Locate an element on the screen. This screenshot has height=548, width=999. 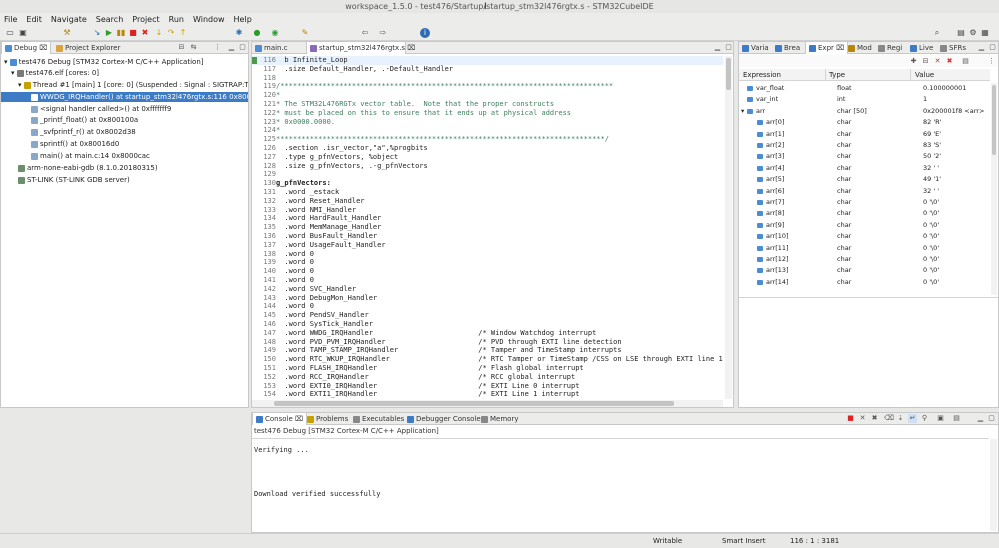
expression-row: var_int int 1 is located at coordinates (864, 99).